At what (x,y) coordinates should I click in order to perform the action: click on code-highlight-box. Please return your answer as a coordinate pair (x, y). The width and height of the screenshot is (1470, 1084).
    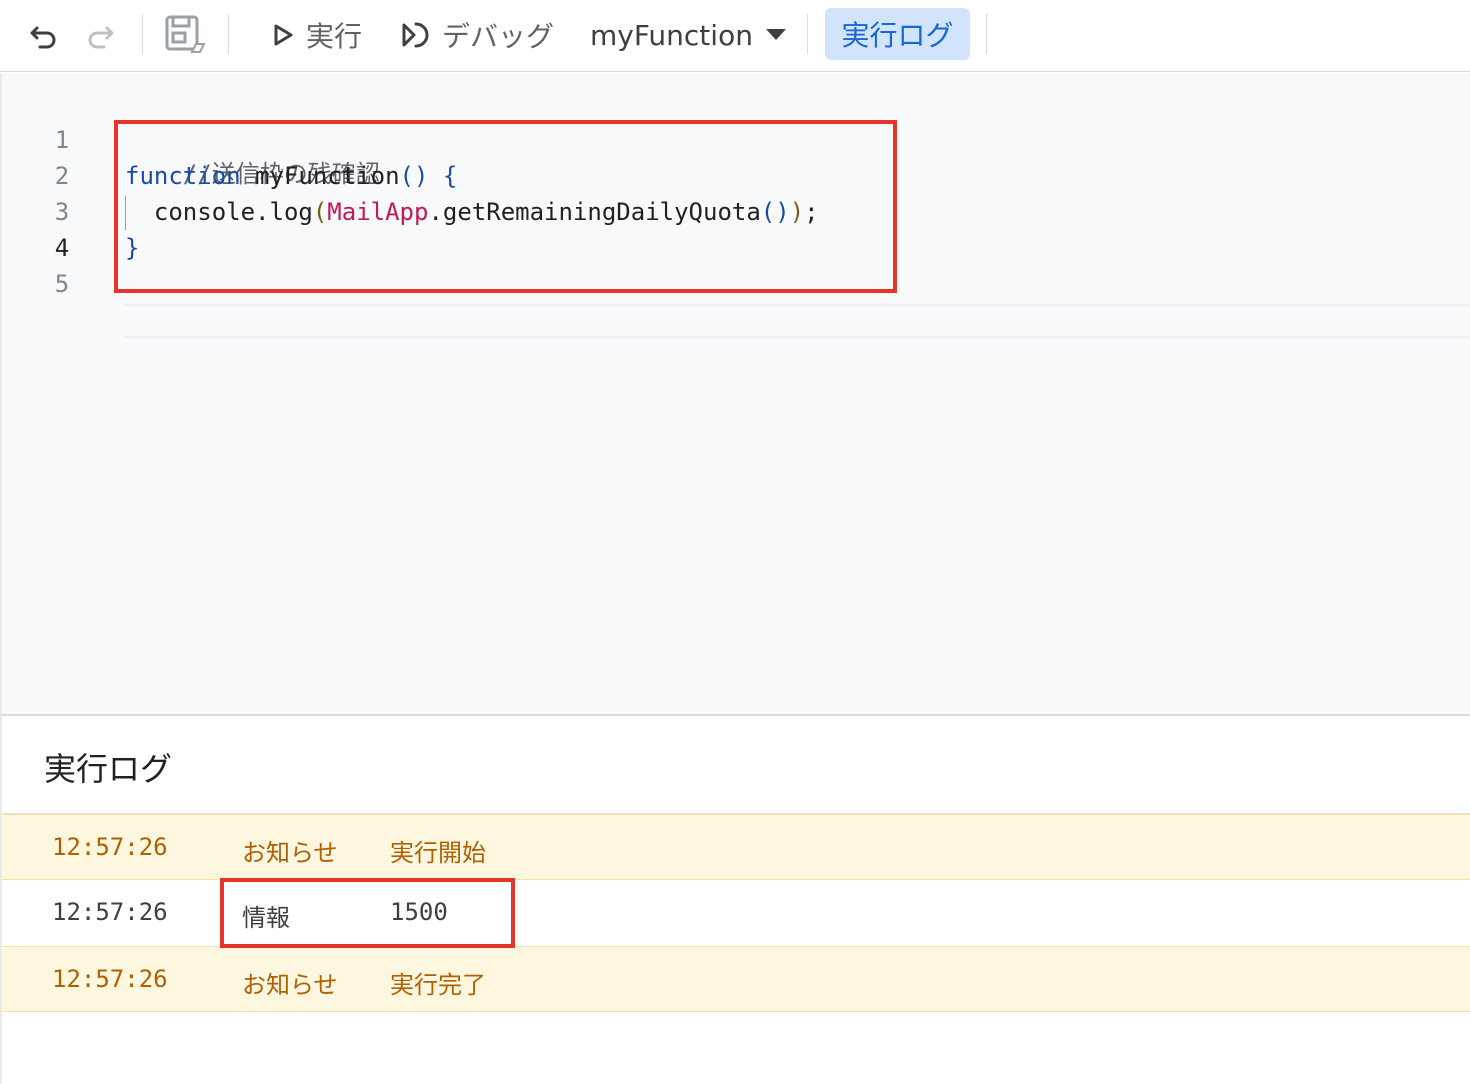
    Looking at the image, I should click on (505, 206).